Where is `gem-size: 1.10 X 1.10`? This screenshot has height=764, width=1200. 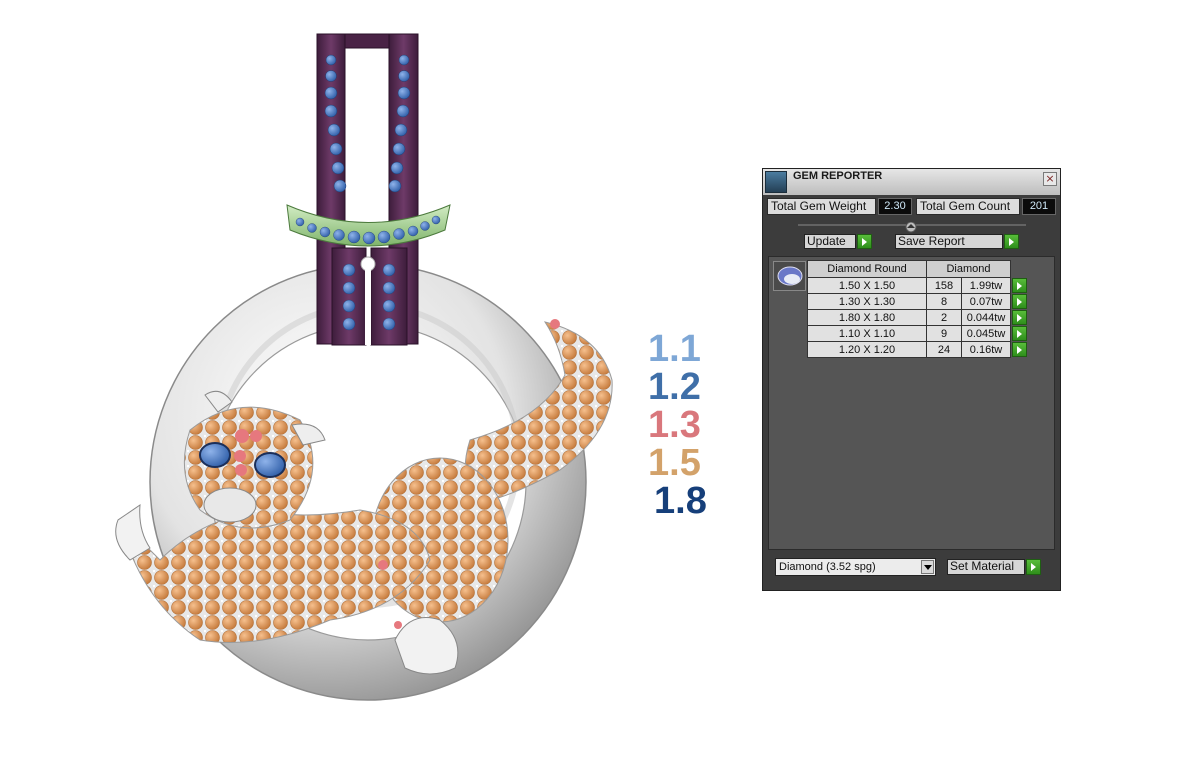 gem-size: 1.10 X 1.10 is located at coordinates (867, 333).